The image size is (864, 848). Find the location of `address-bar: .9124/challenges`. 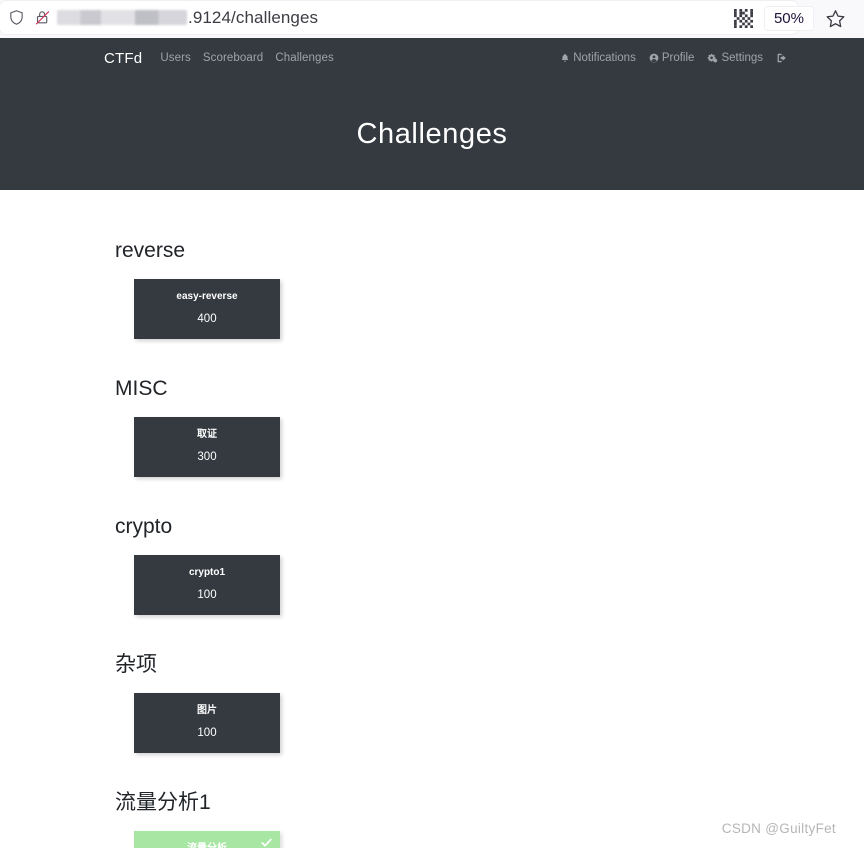

address-bar: .9124/challenges is located at coordinates (399, 17).